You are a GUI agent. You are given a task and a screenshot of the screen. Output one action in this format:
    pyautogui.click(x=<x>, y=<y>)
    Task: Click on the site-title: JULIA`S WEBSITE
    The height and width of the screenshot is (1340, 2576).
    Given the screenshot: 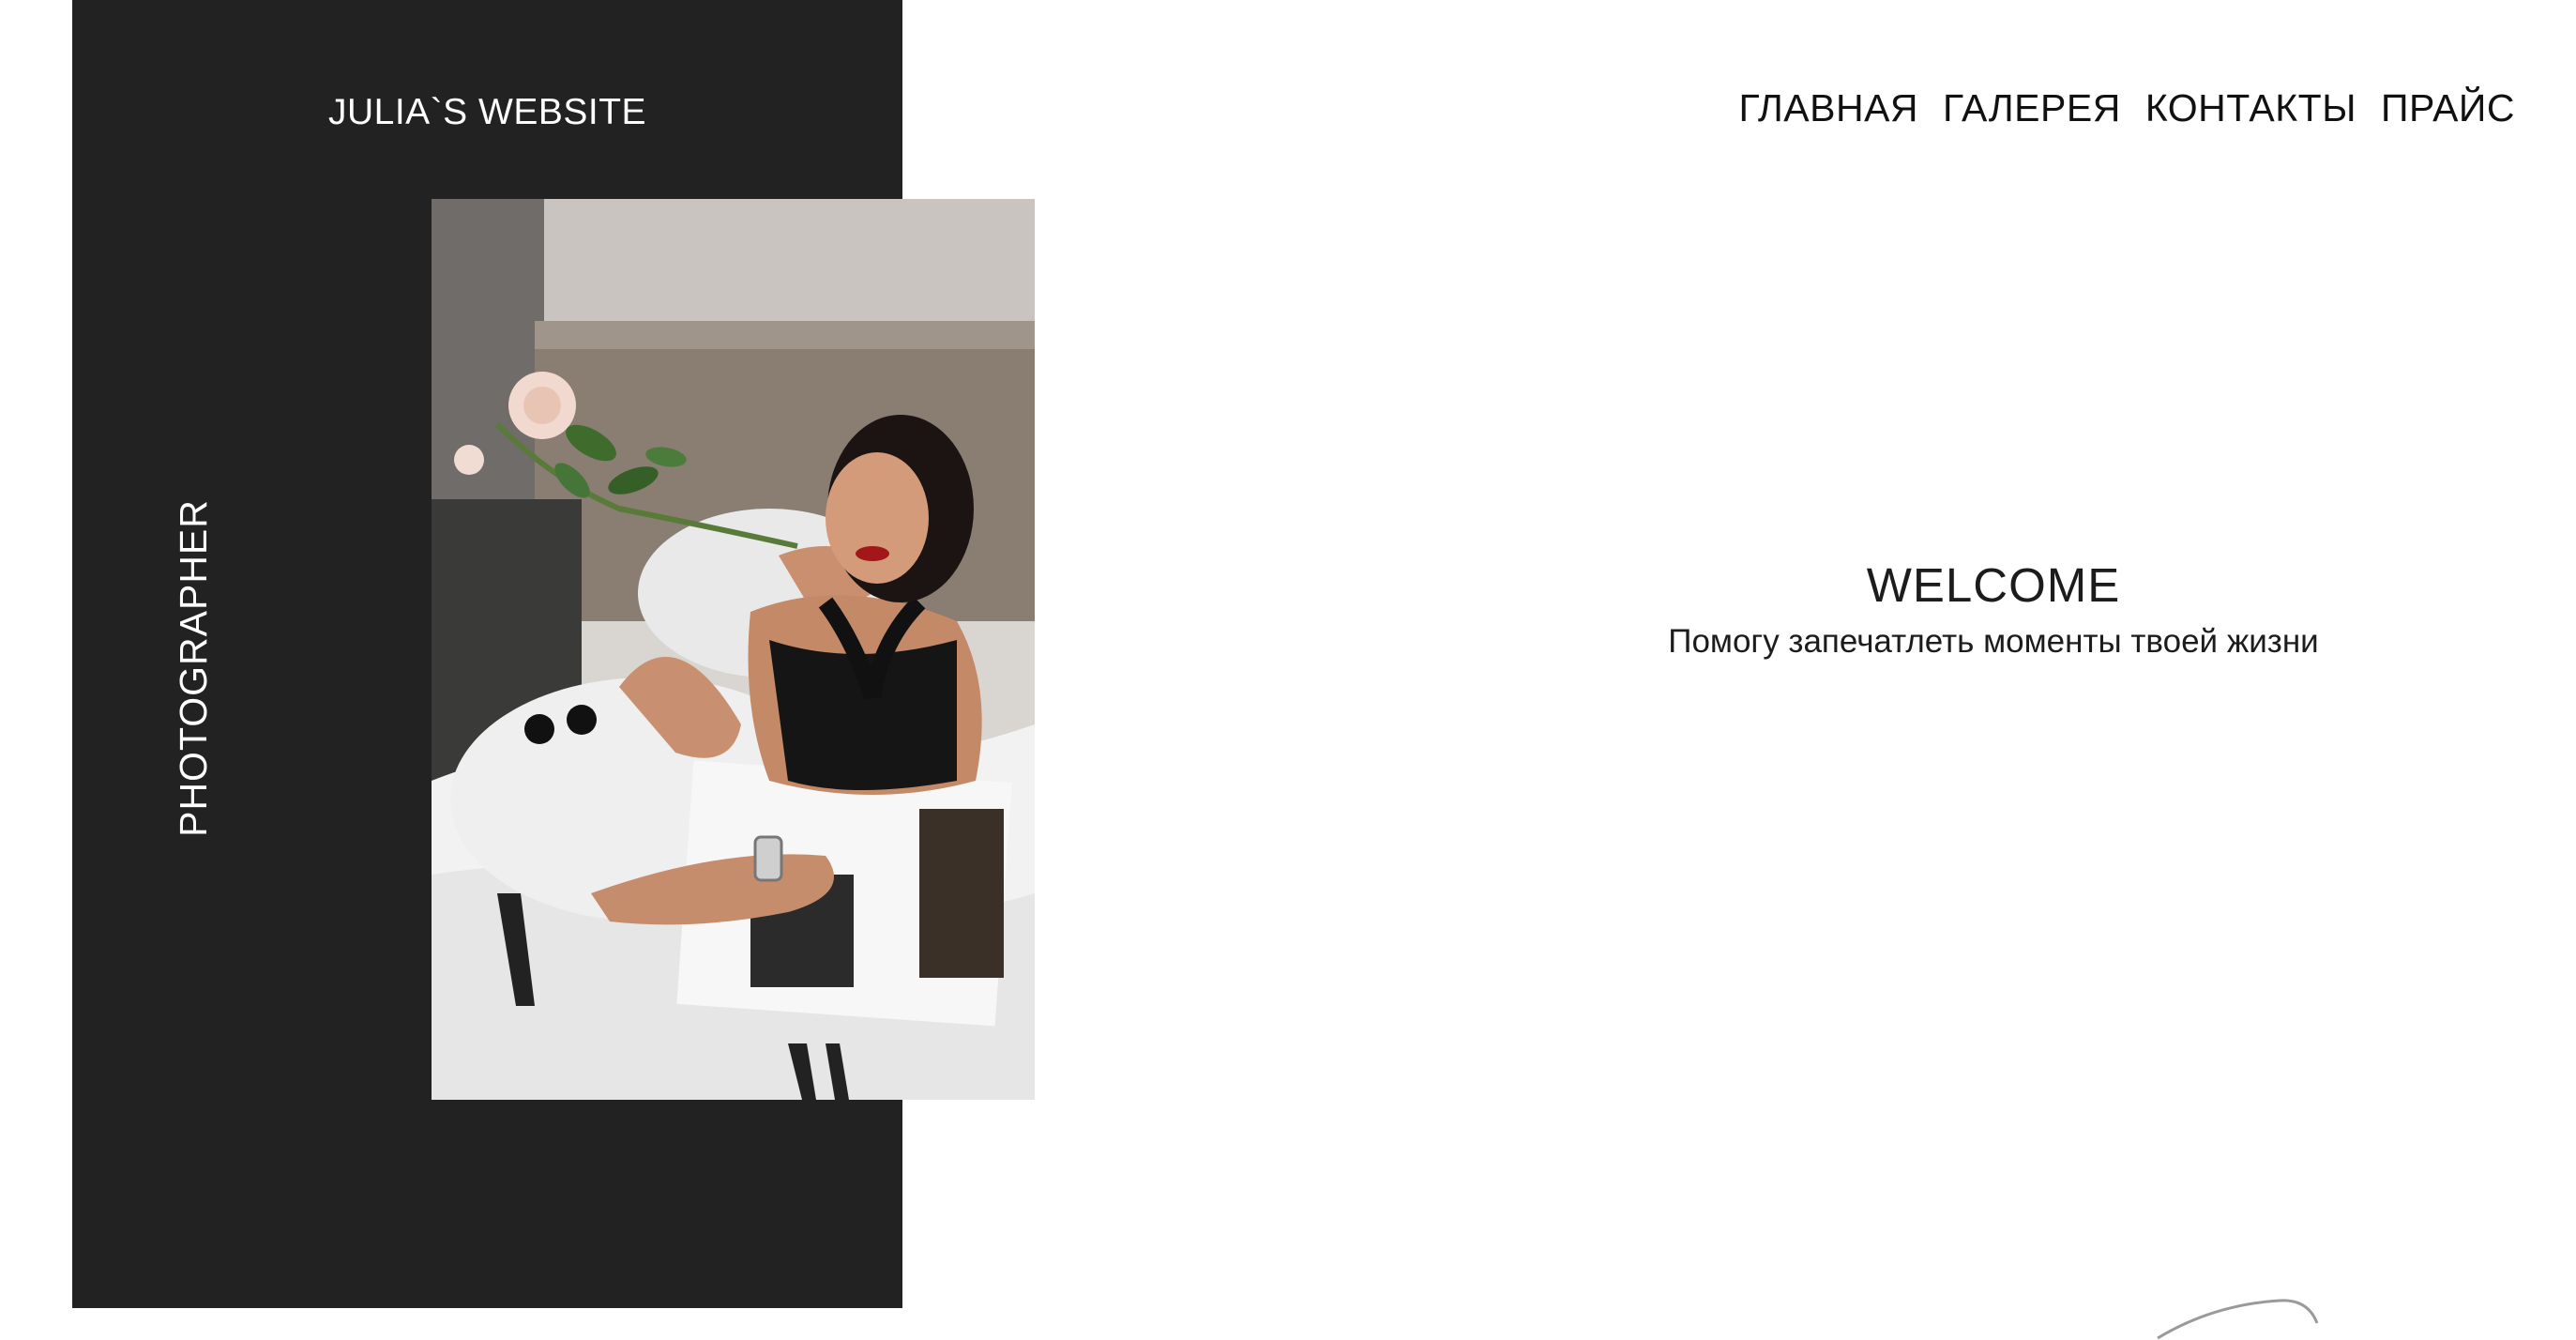 What is the action you would take?
    pyautogui.click(x=487, y=112)
    